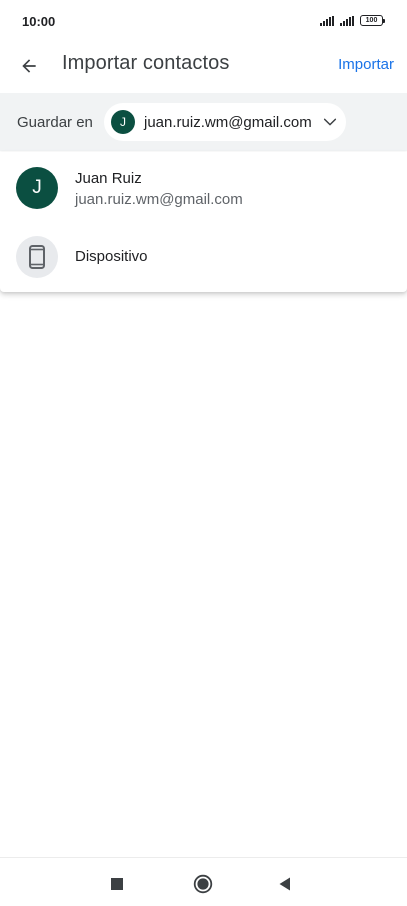 The width and height of the screenshot is (407, 906). What do you see at coordinates (37, 188) in the screenshot?
I see `avatar: J` at bounding box center [37, 188].